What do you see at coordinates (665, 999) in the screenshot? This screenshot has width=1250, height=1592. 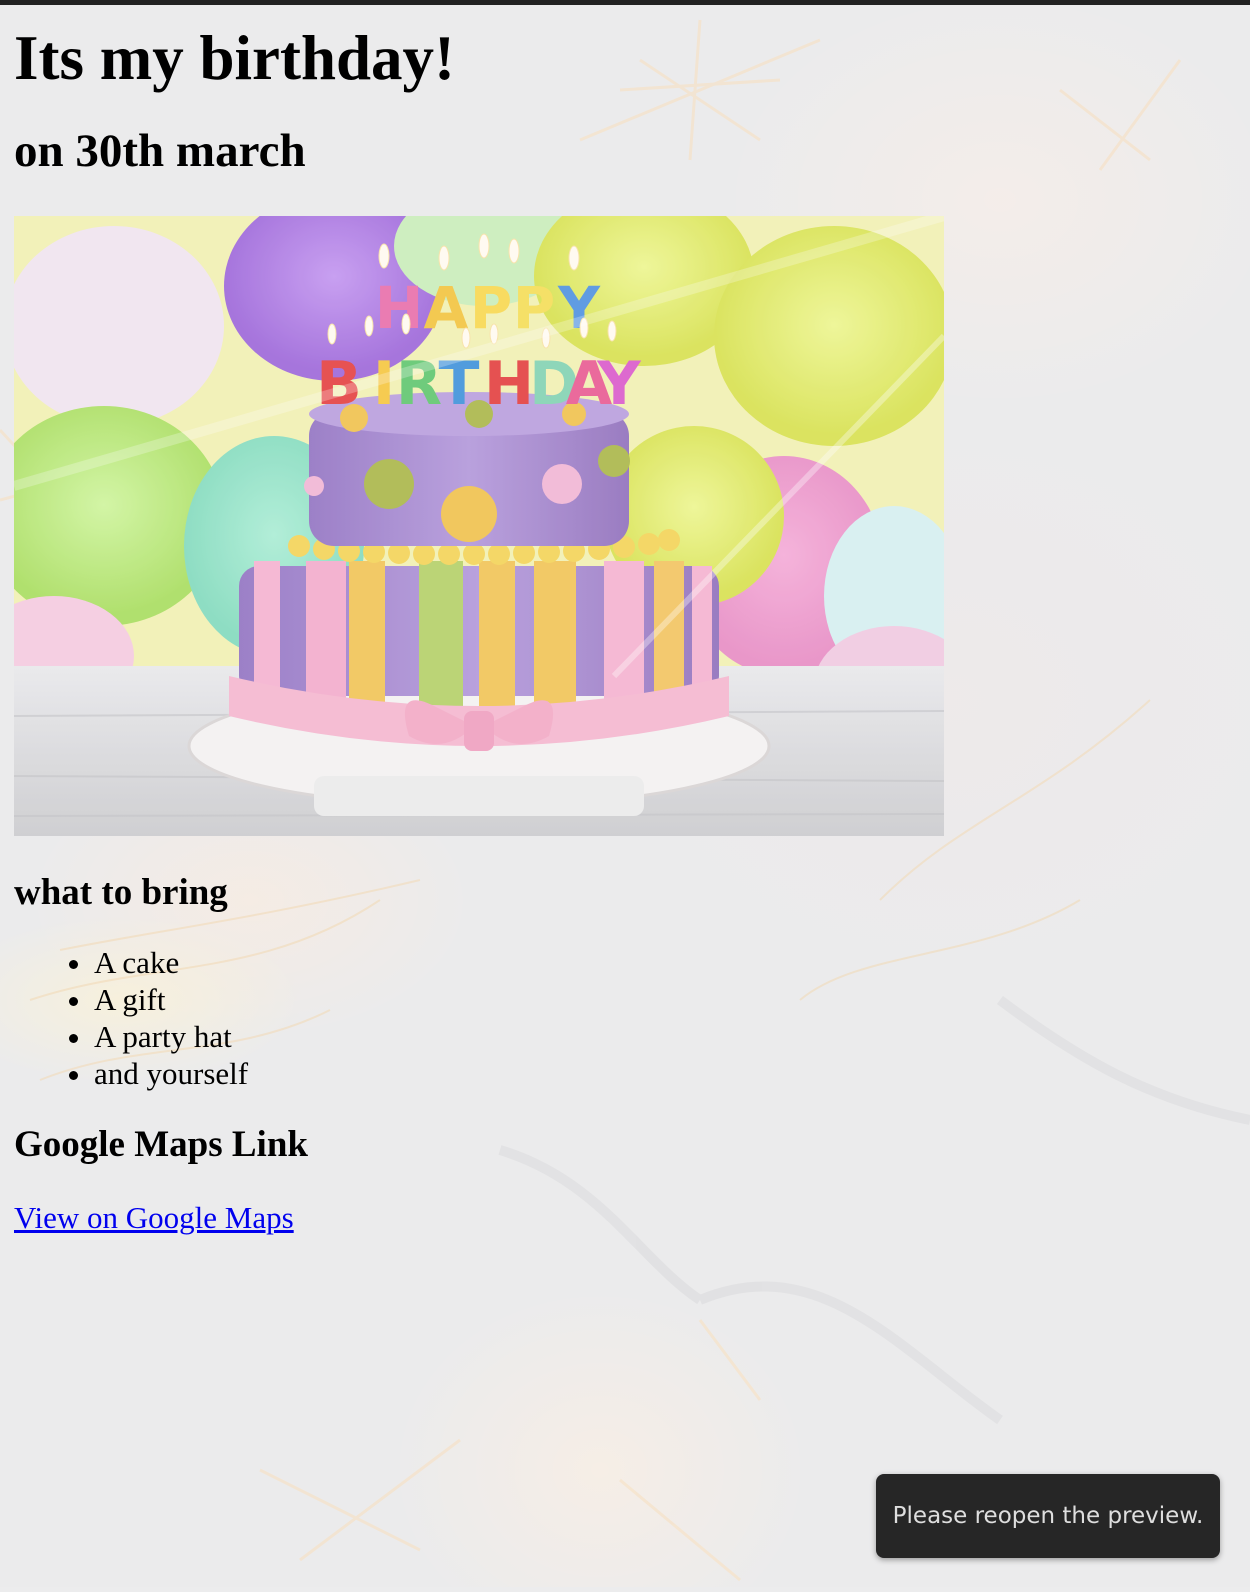 I see `list-item: A gift` at bounding box center [665, 999].